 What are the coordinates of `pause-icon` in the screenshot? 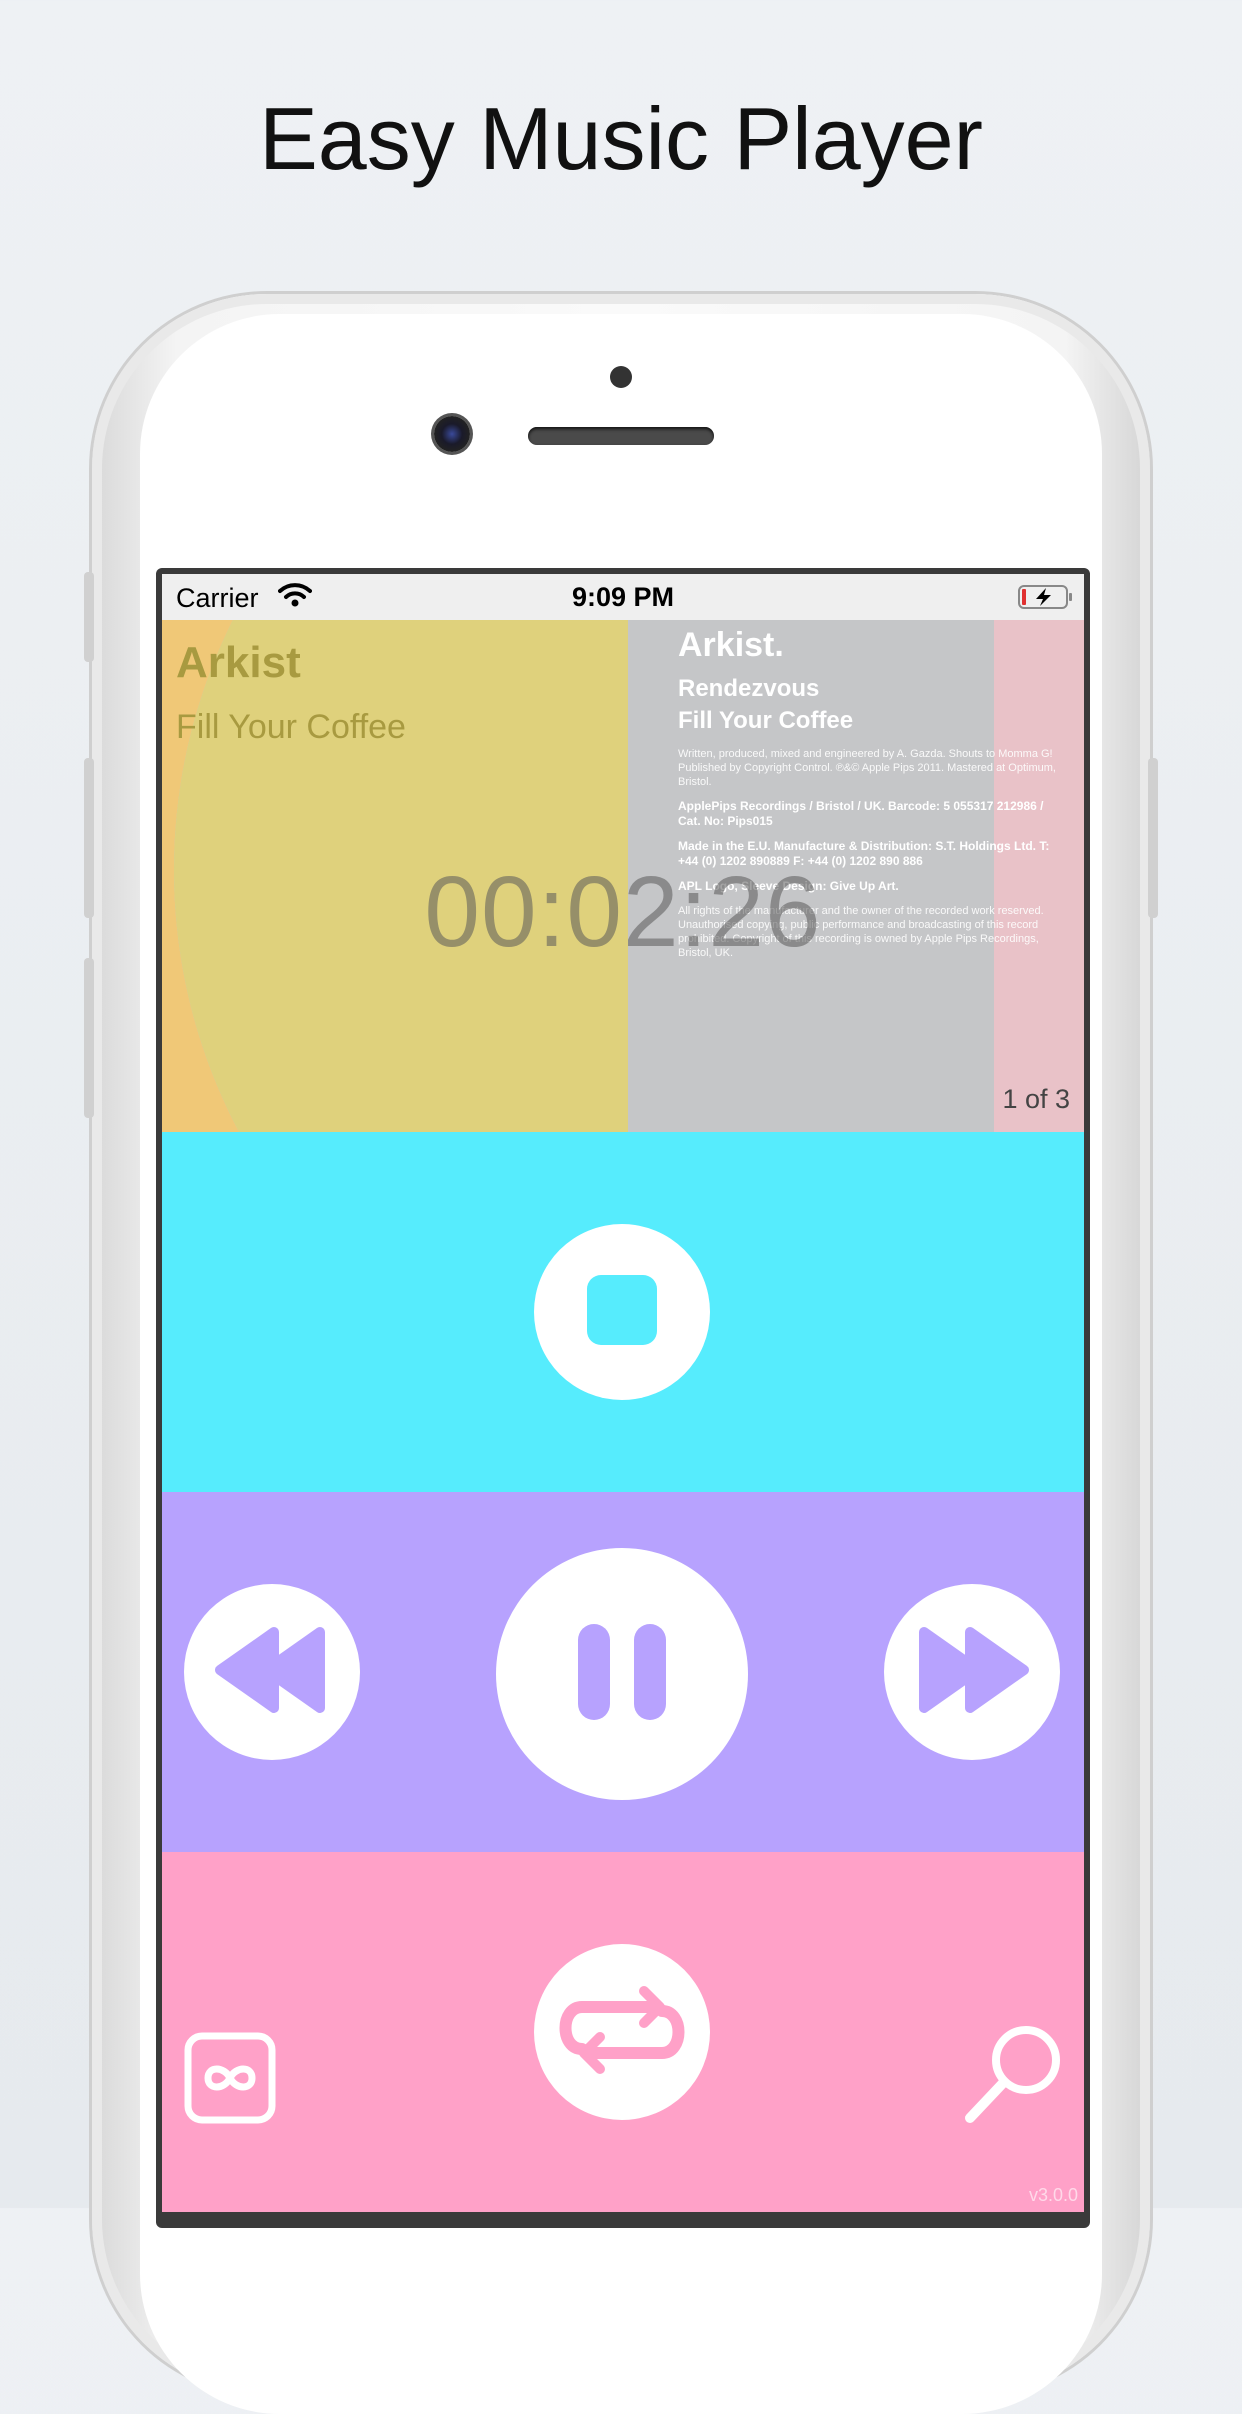 It's located at (622, 1674).